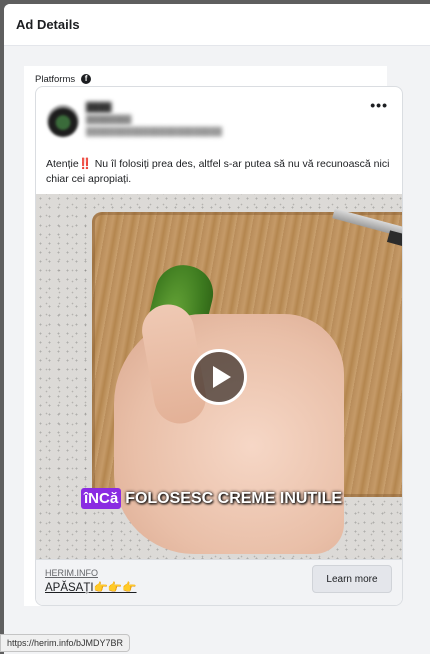 This screenshot has width=430, height=654. What do you see at coordinates (55, 79) in the screenshot?
I see `platforms-label: Platforms` at bounding box center [55, 79].